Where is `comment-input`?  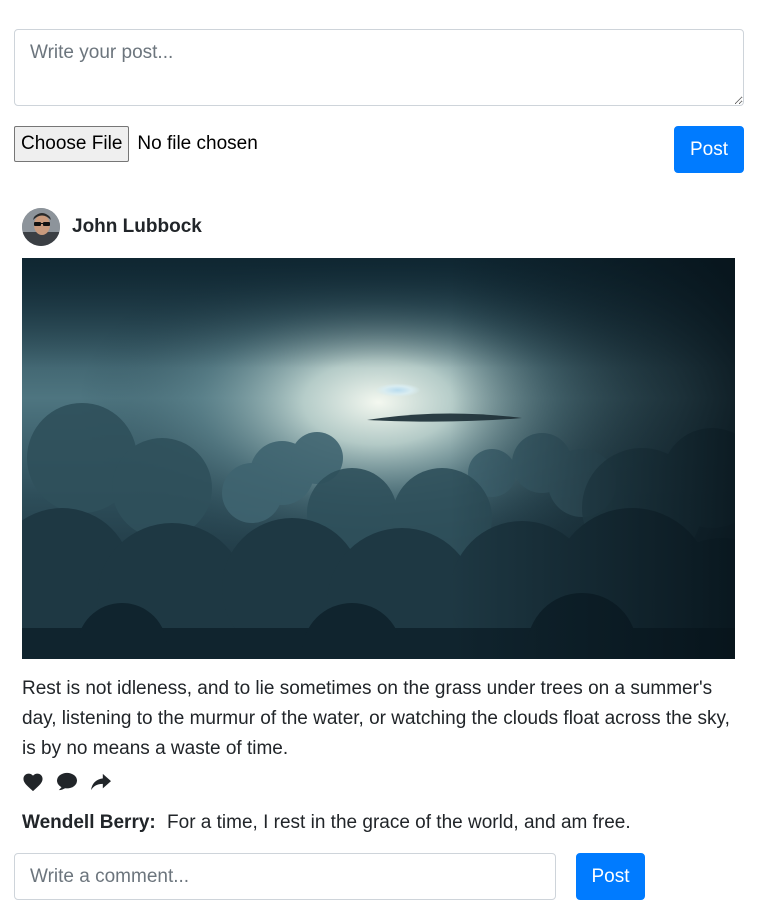
comment-input is located at coordinates (285, 876).